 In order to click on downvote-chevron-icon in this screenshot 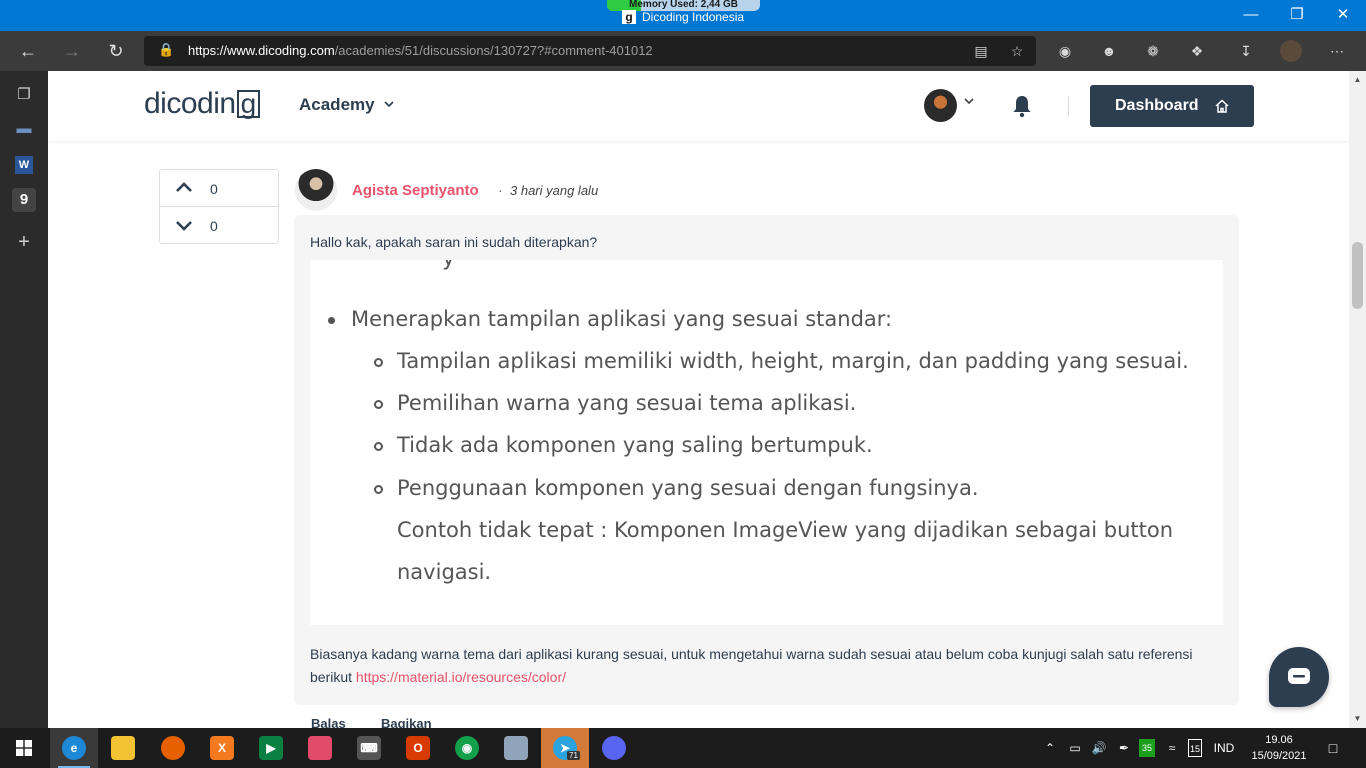, I will do `click(184, 225)`.